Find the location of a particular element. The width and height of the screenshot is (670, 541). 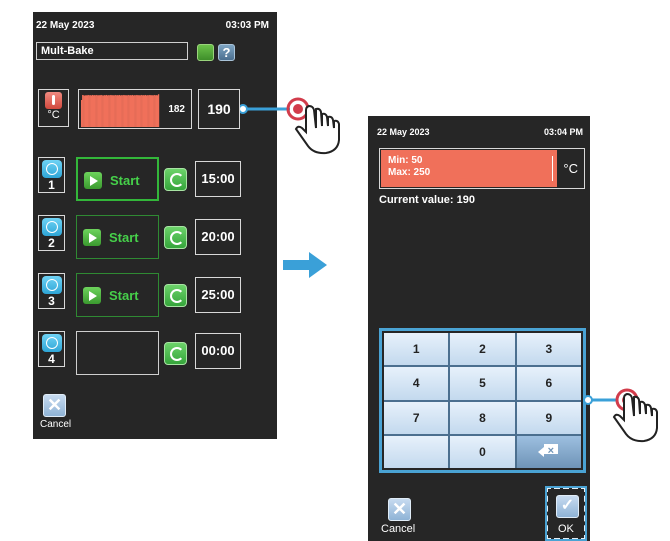

checkmark-icon: ✓ is located at coordinates (567, 506).